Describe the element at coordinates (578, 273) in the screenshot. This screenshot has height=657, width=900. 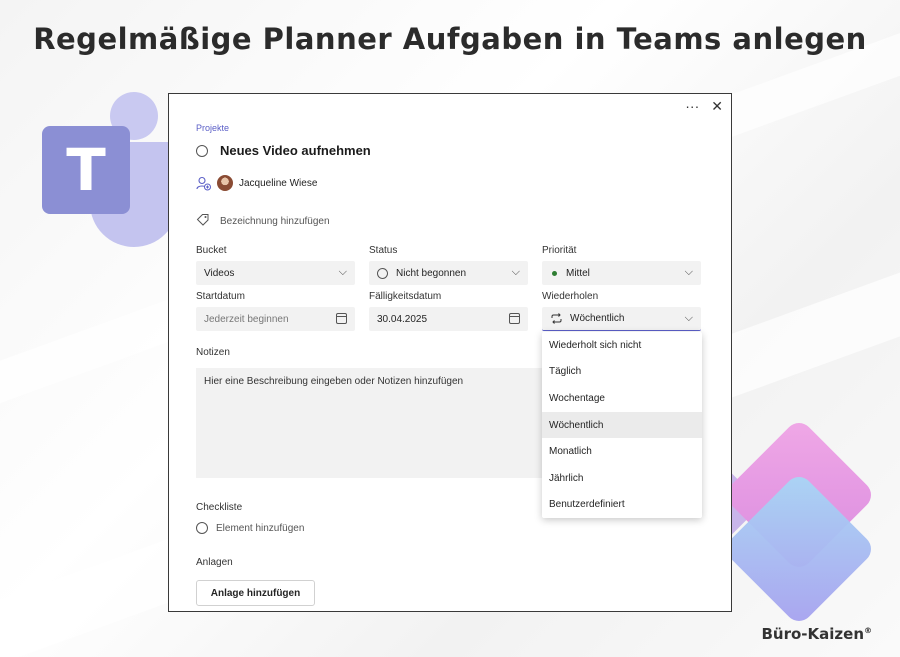
I see `priority-value: Mittel` at that location.